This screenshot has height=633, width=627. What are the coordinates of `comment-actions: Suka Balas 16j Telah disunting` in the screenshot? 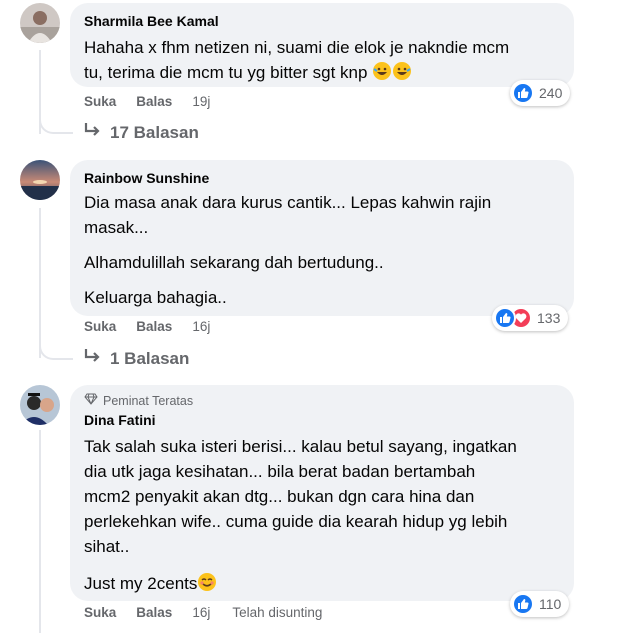 It's located at (203, 612).